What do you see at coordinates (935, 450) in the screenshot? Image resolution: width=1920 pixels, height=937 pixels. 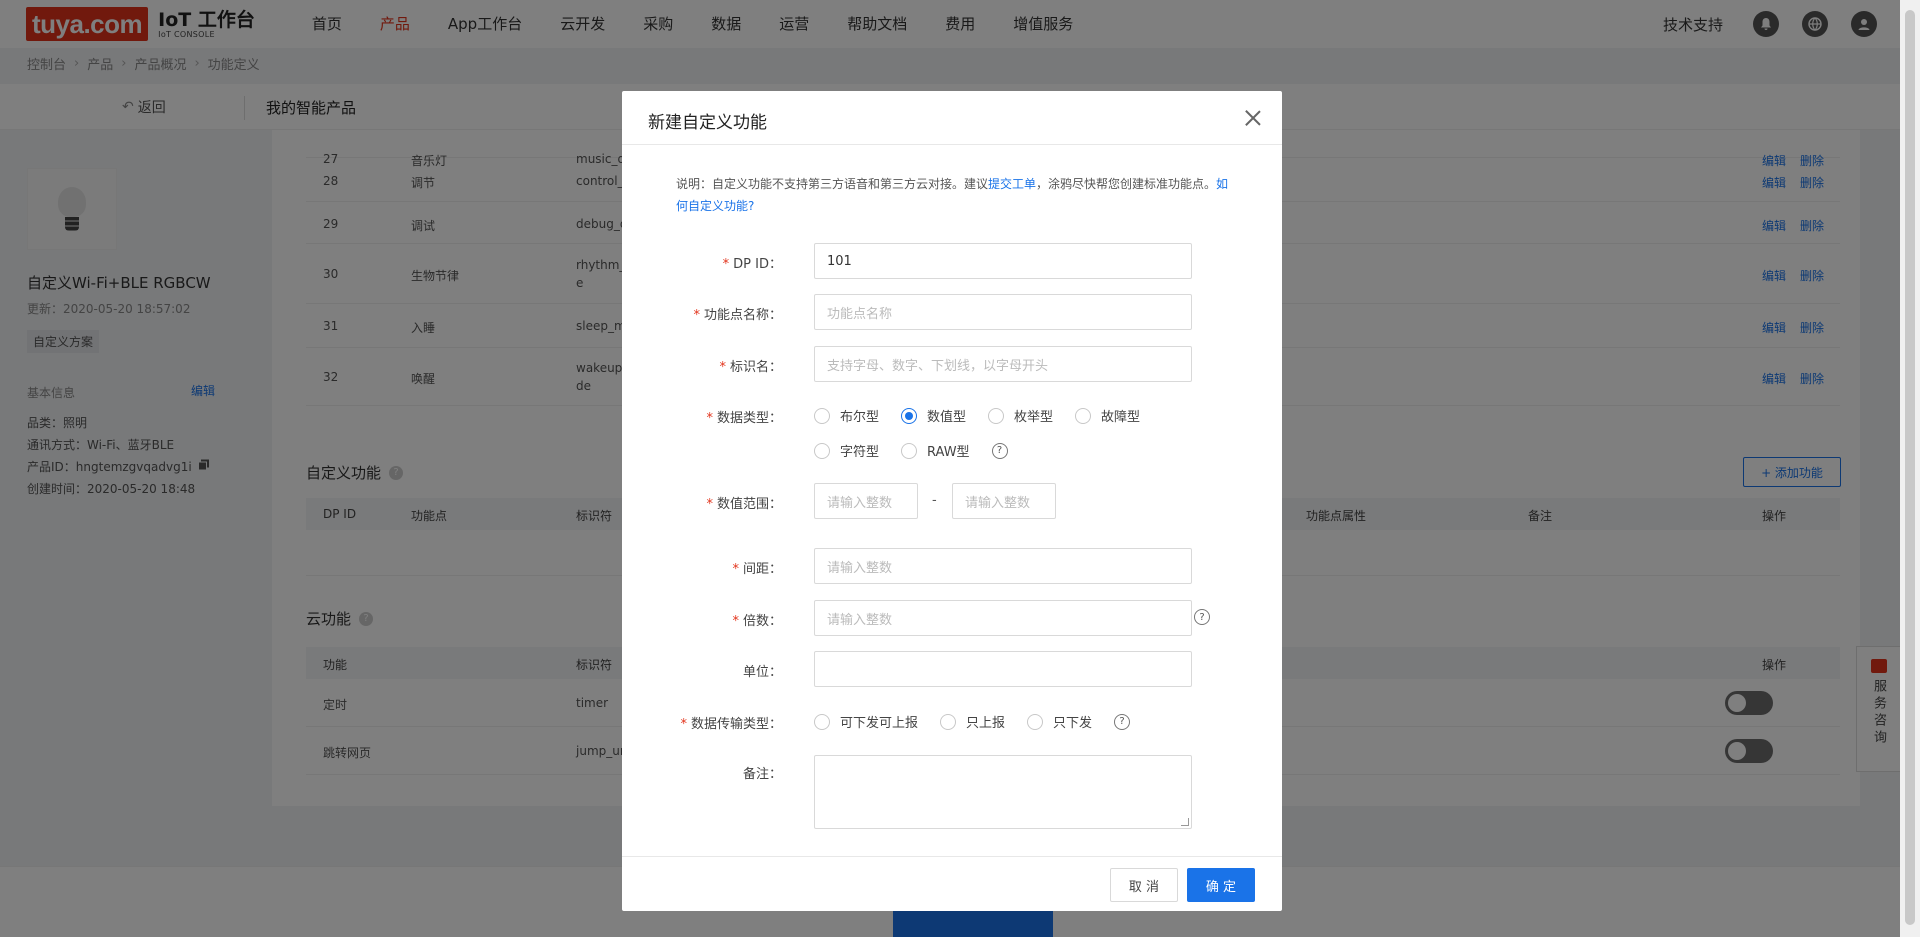 I see `radio-raw: RAW型` at bounding box center [935, 450].